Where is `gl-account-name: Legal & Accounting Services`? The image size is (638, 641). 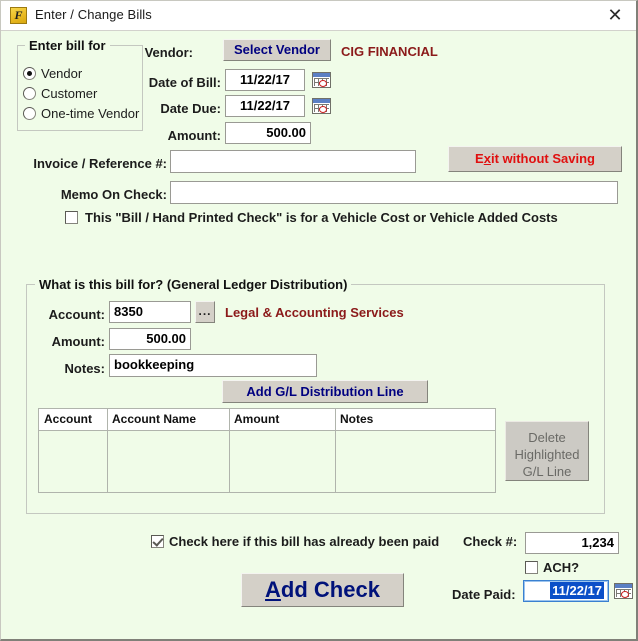
gl-account-name: Legal & Accounting Services is located at coordinates (314, 312).